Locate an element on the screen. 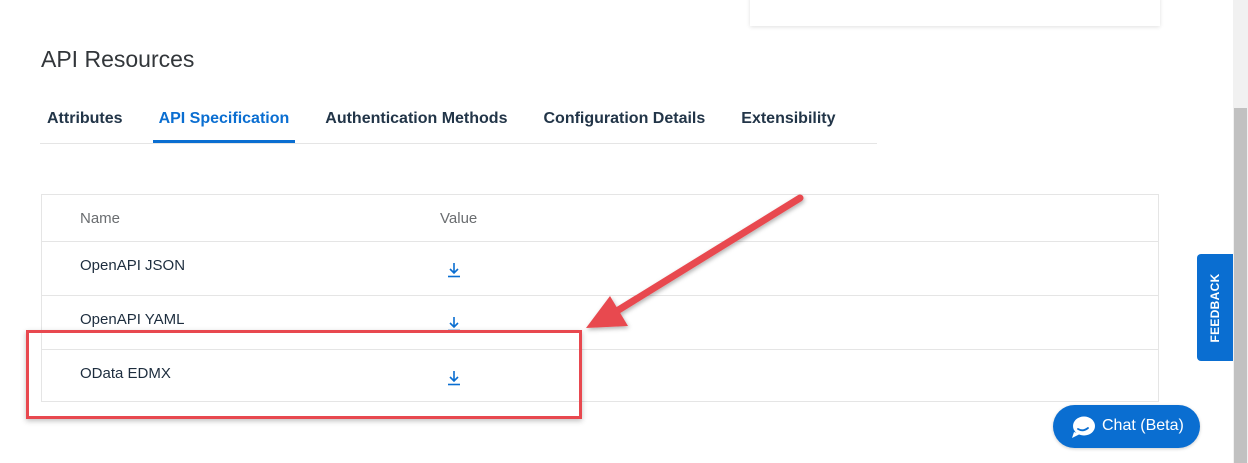 The image size is (1248, 463). chat-bubble-icon is located at coordinates (1083, 427).